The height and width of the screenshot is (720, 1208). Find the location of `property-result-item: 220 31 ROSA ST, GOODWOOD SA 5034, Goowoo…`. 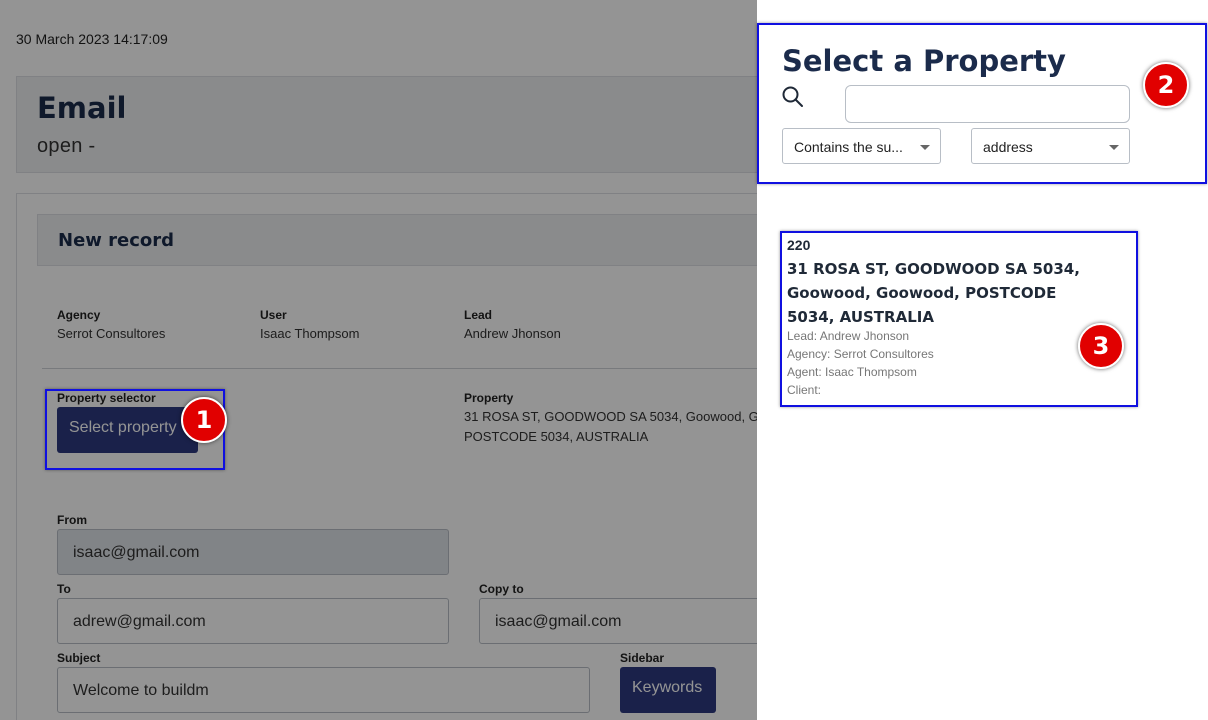

property-result-item: 220 31 ROSA ST, GOODWOOD SA 5034, Goowoo… is located at coordinates (958, 318).